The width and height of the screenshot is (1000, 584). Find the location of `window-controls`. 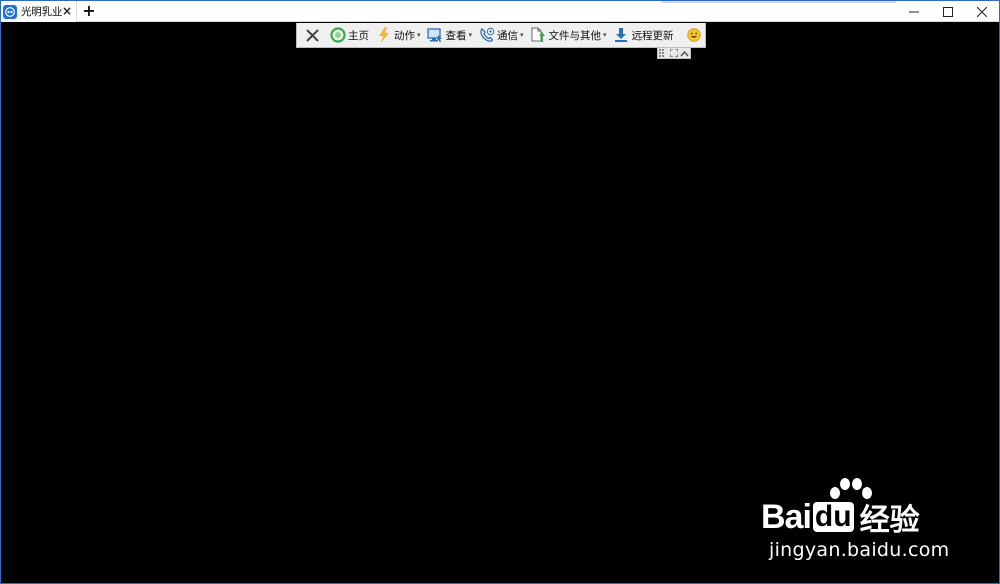

window-controls is located at coordinates (948, 11).